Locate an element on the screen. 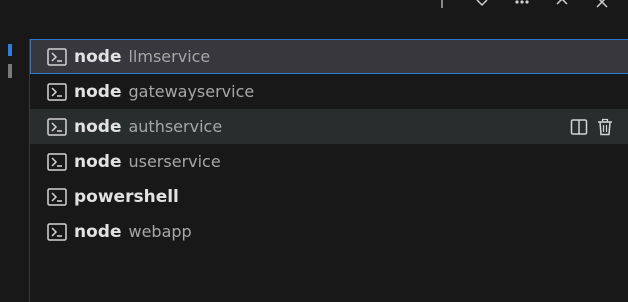  terminal-tab-authservice: node authservice is located at coordinates (329, 126).